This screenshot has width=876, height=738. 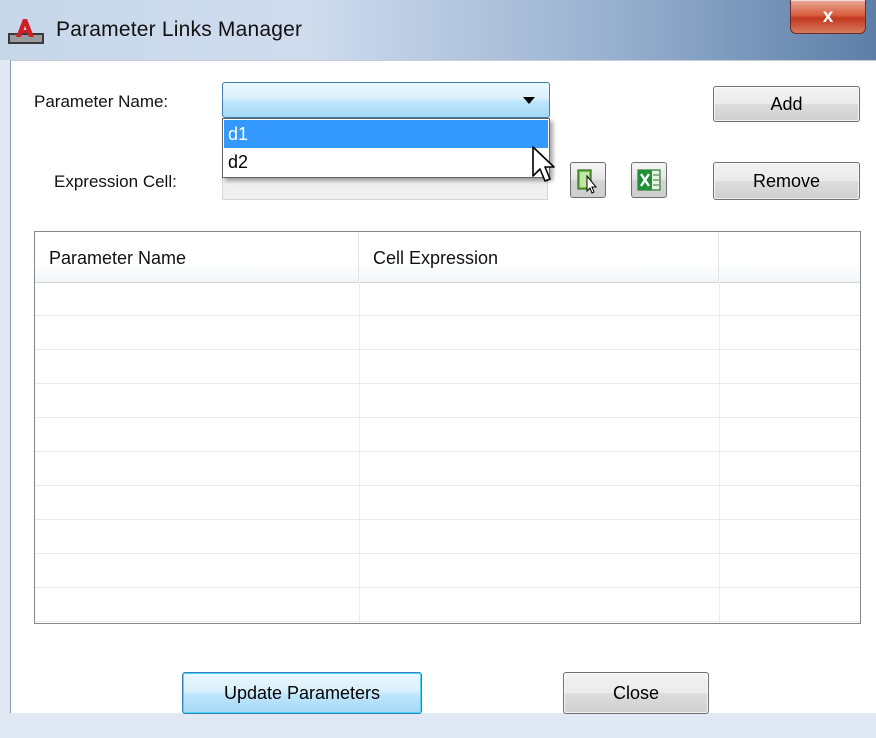 I want to click on mouse-pointer-icon, so click(x=543, y=164).